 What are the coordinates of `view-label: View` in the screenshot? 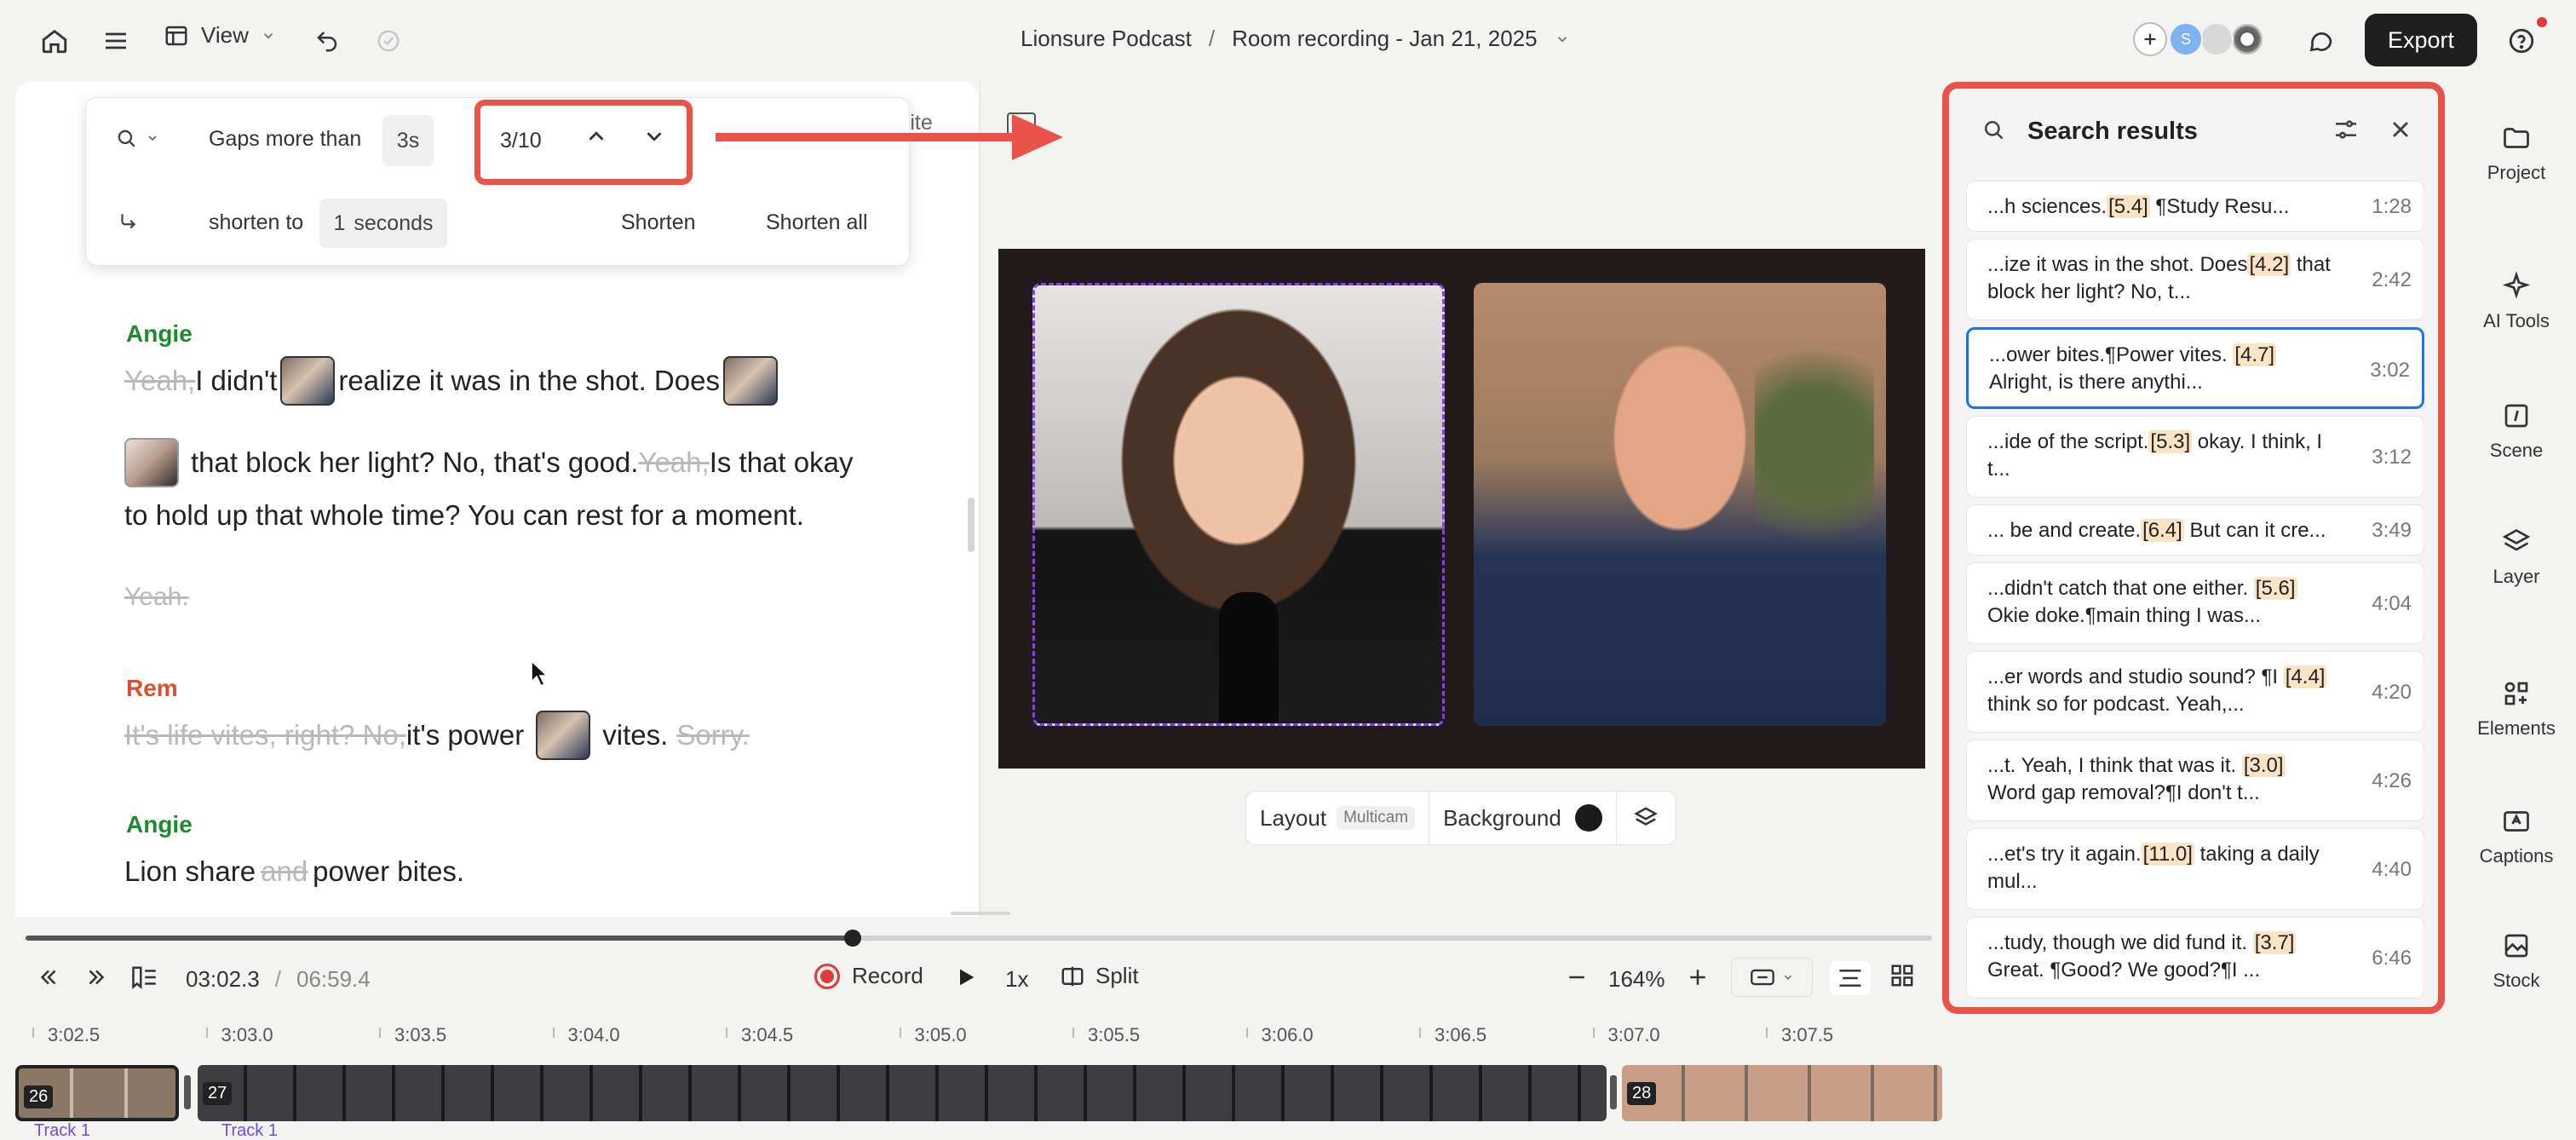 It's located at (225, 35).